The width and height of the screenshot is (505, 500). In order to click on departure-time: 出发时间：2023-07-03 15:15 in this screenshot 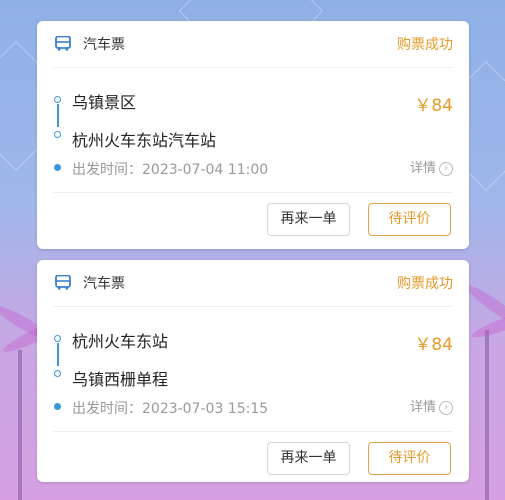, I will do `click(170, 409)`.